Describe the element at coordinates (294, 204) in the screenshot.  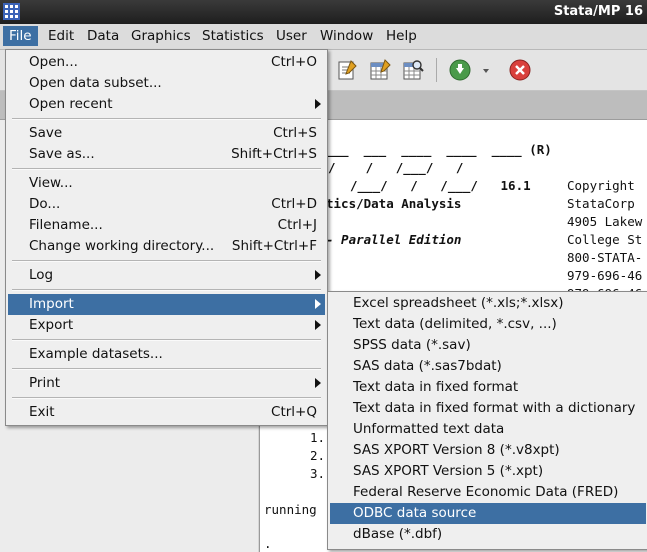
I see `menu-item-shortcut: Ctrl+D` at that location.